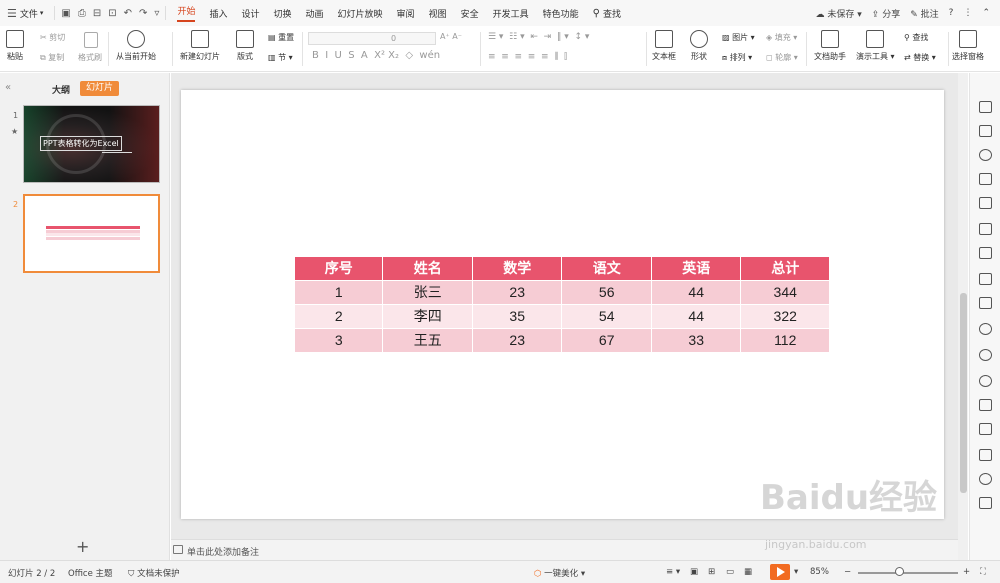  Describe the element at coordinates (339, 315) in the screenshot. I see `table-cell: 2` at that location.